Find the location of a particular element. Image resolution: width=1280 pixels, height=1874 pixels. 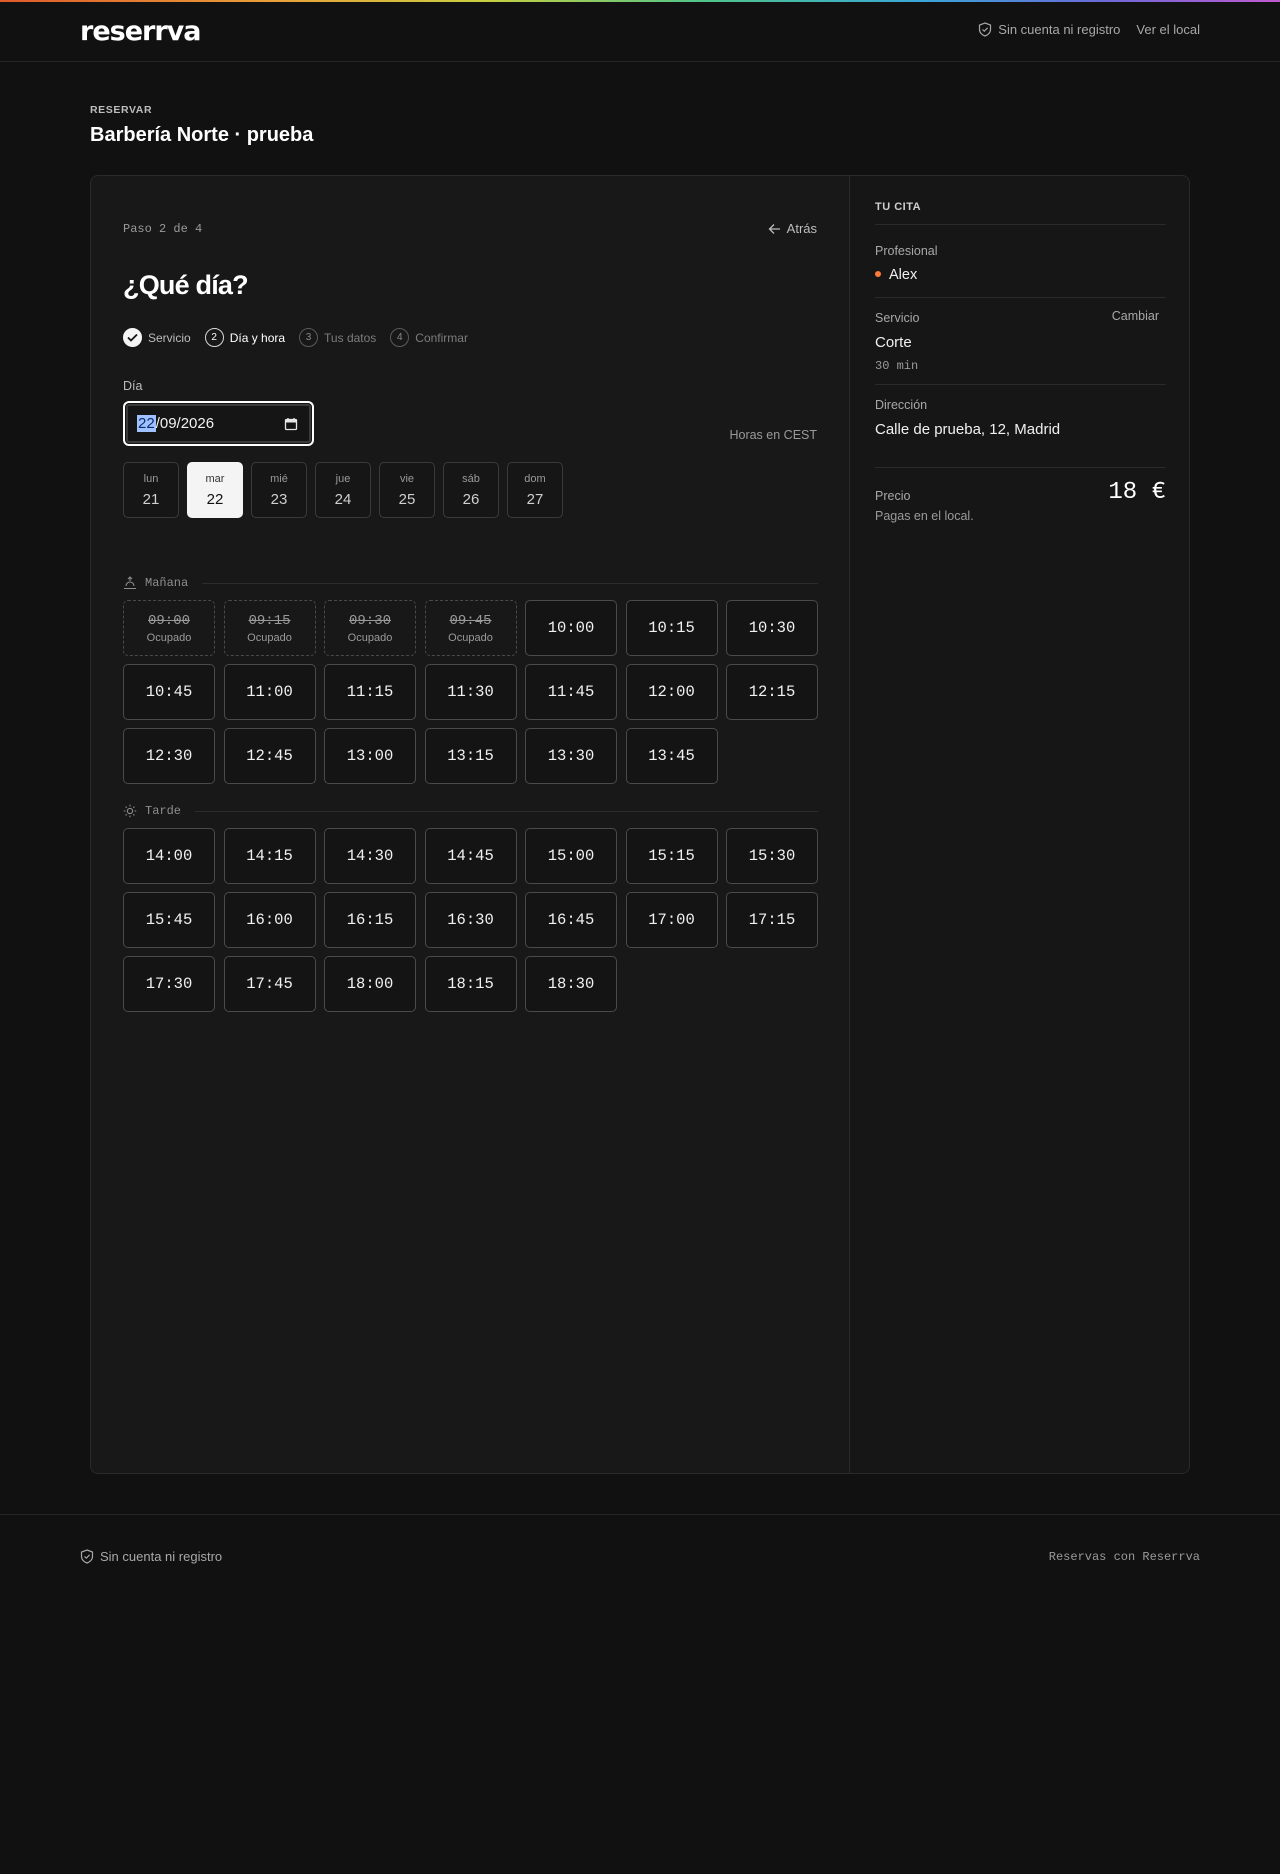

slot-time: 14:45 is located at coordinates (470, 856).